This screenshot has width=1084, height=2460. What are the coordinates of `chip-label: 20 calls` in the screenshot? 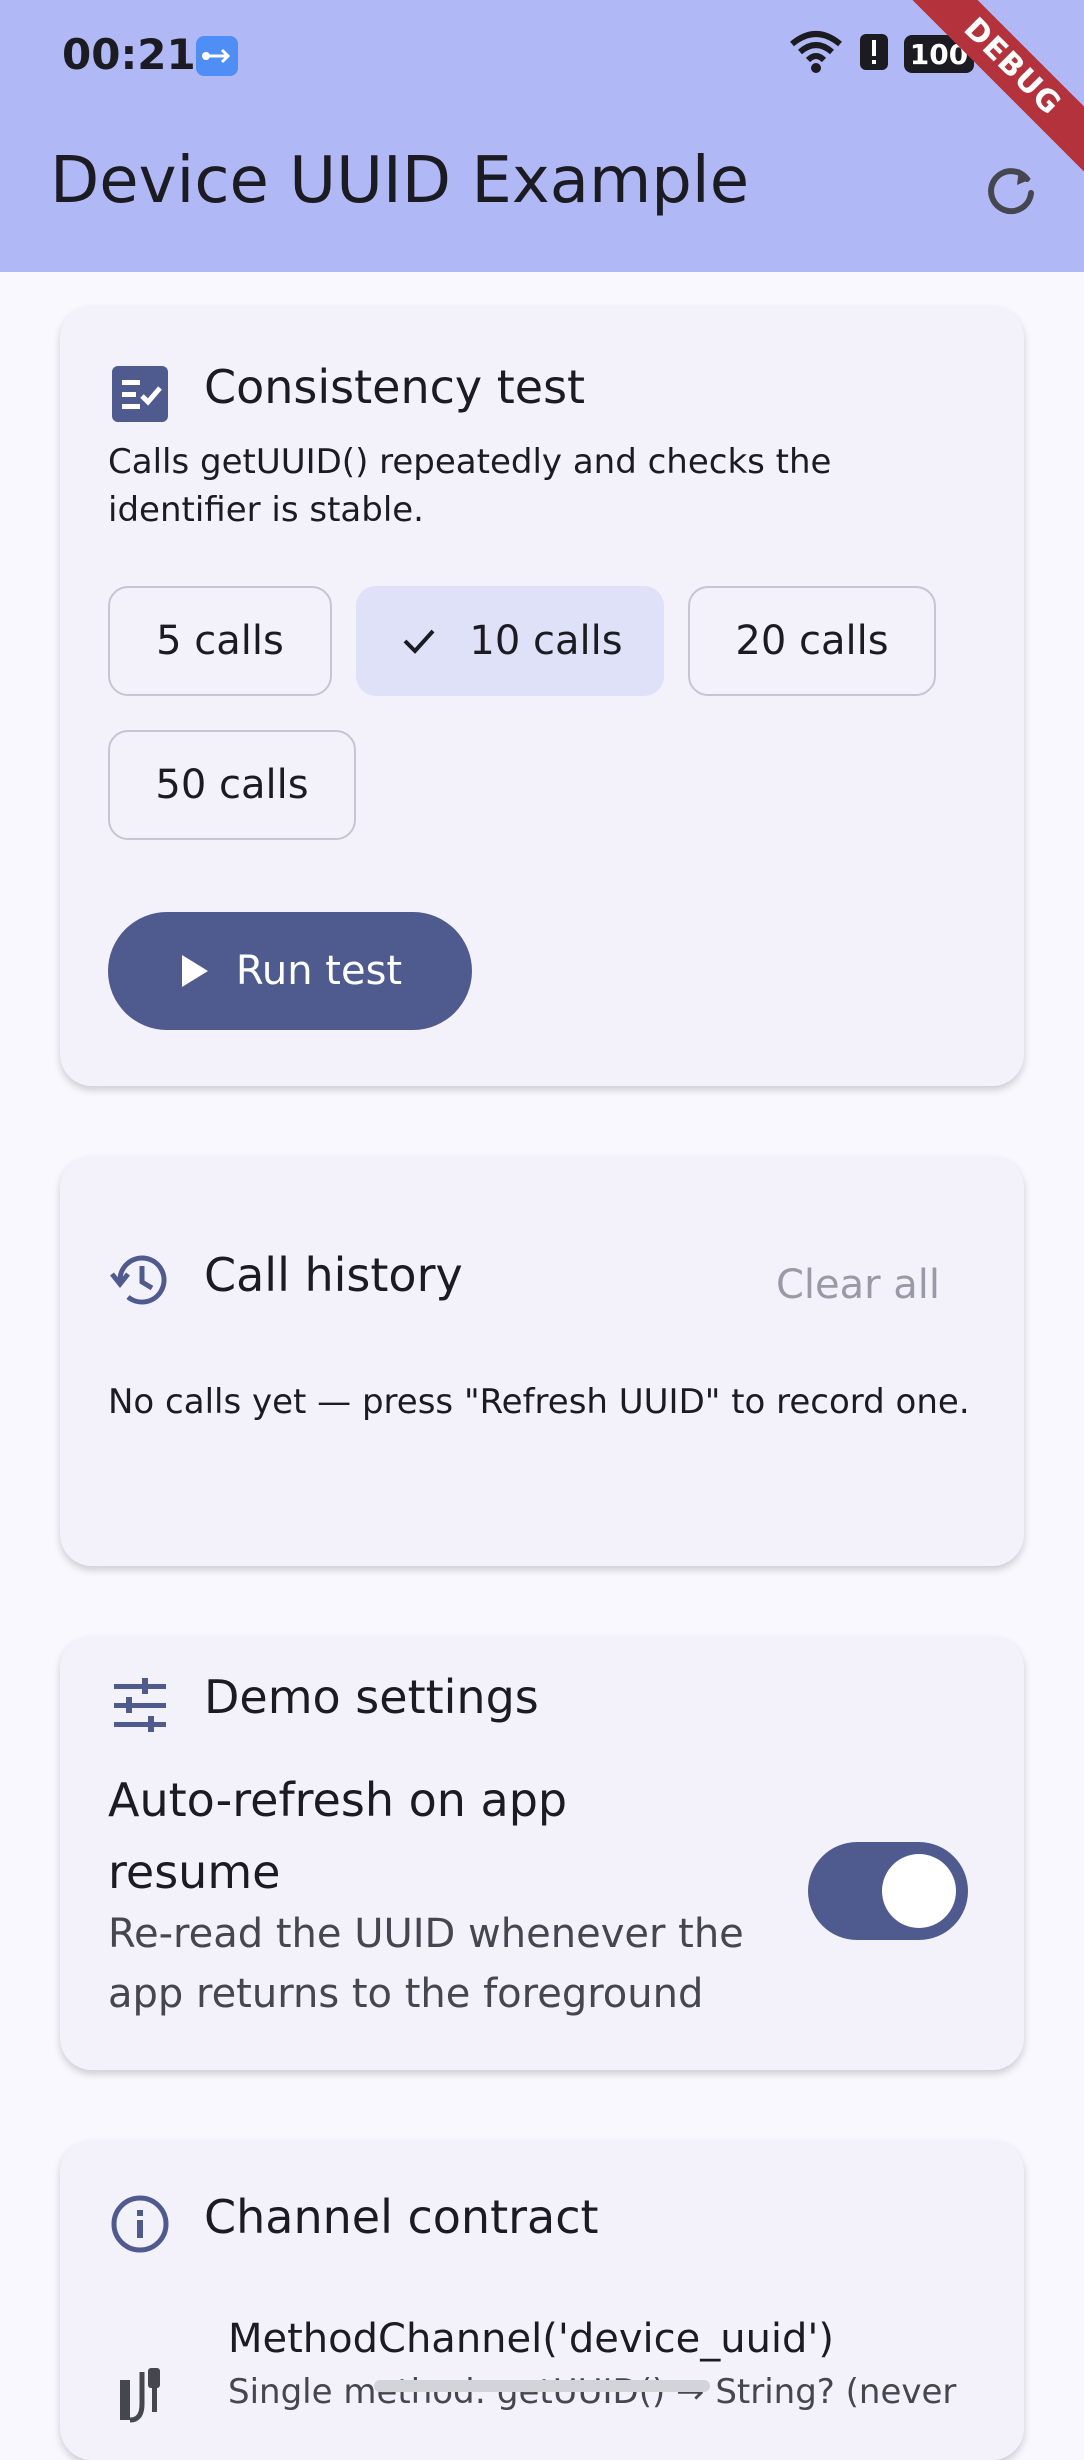 It's located at (812, 641).